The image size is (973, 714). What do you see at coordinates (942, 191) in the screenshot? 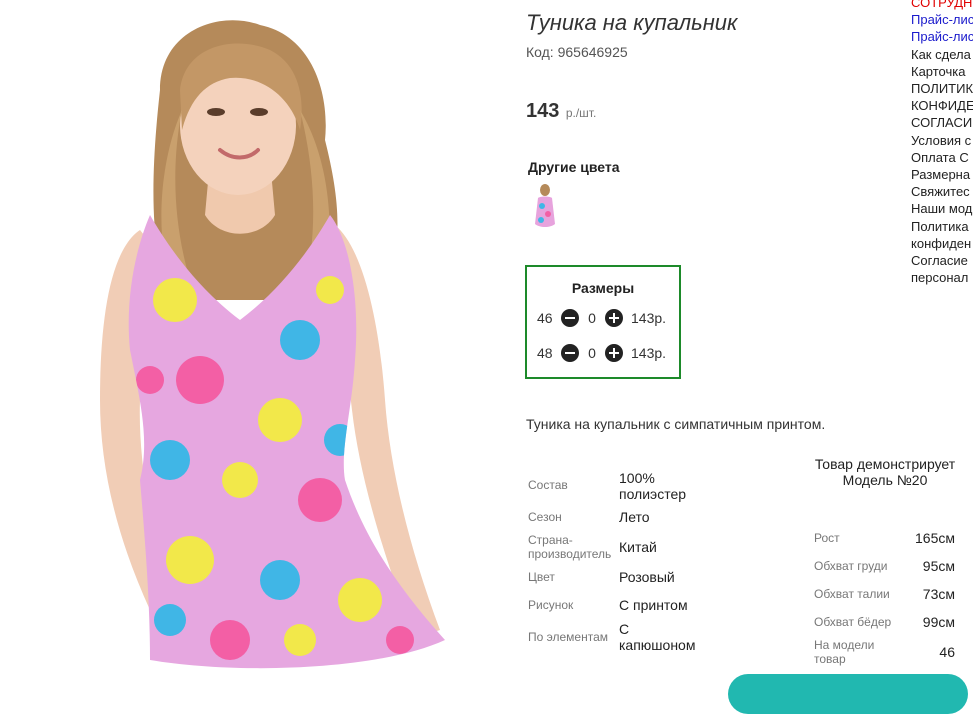
I see `side-menu-item: Свяжитес` at bounding box center [942, 191].